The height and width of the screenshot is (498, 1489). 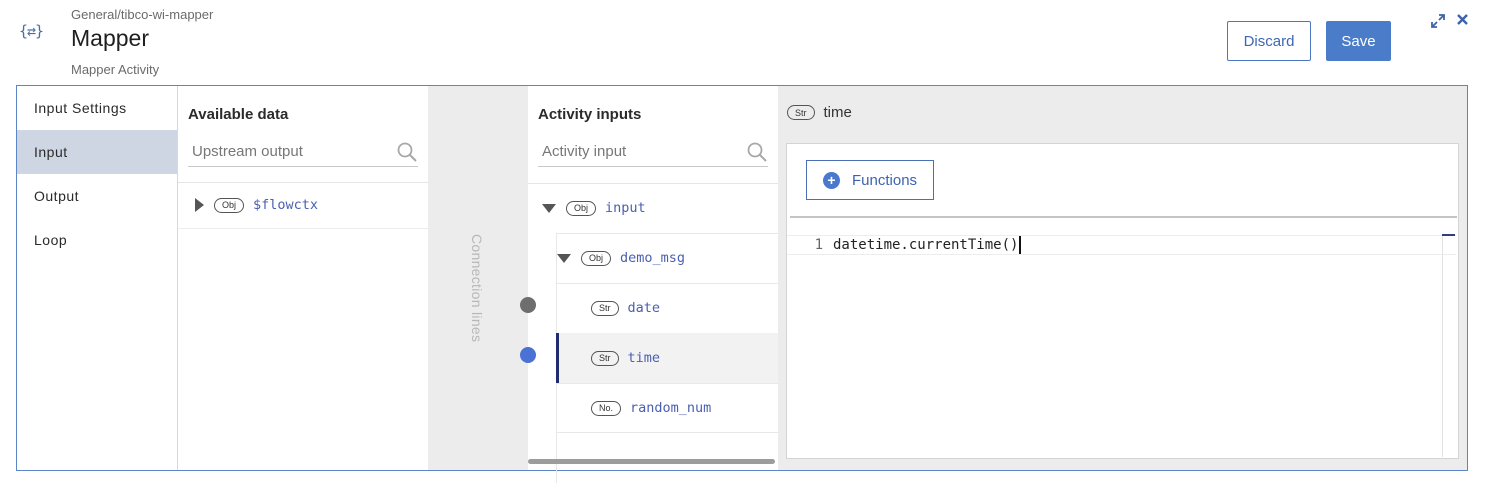 What do you see at coordinates (837, 112) in the screenshot?
I see `selected-field-name: time` at bounding box center [837, 112].